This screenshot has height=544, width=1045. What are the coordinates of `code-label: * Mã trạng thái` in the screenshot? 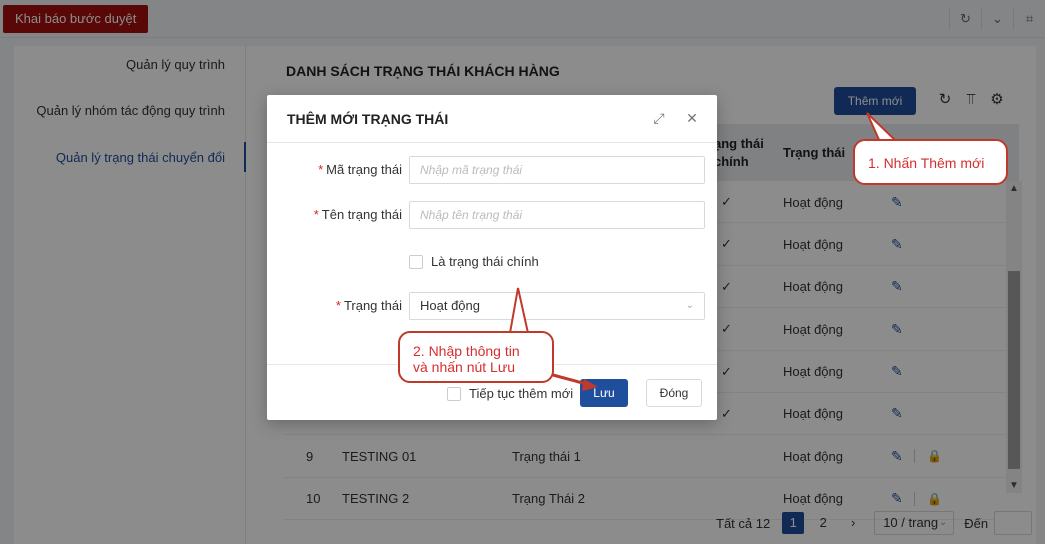 It's located at (360, 169).